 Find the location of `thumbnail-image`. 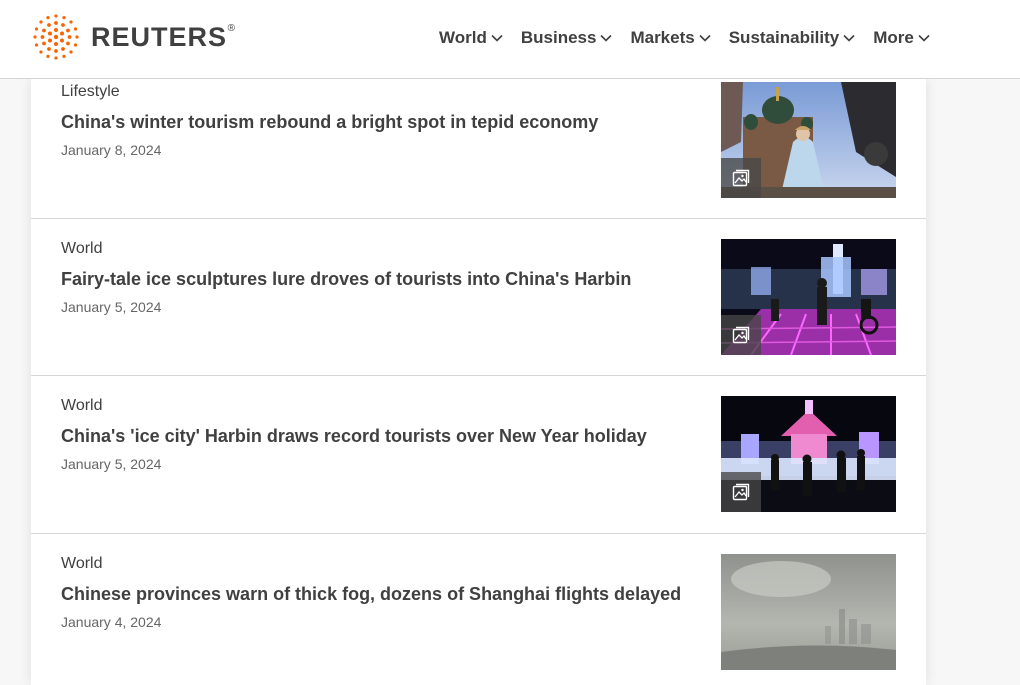

thumbnail-image is located at coordinates (808, 612).